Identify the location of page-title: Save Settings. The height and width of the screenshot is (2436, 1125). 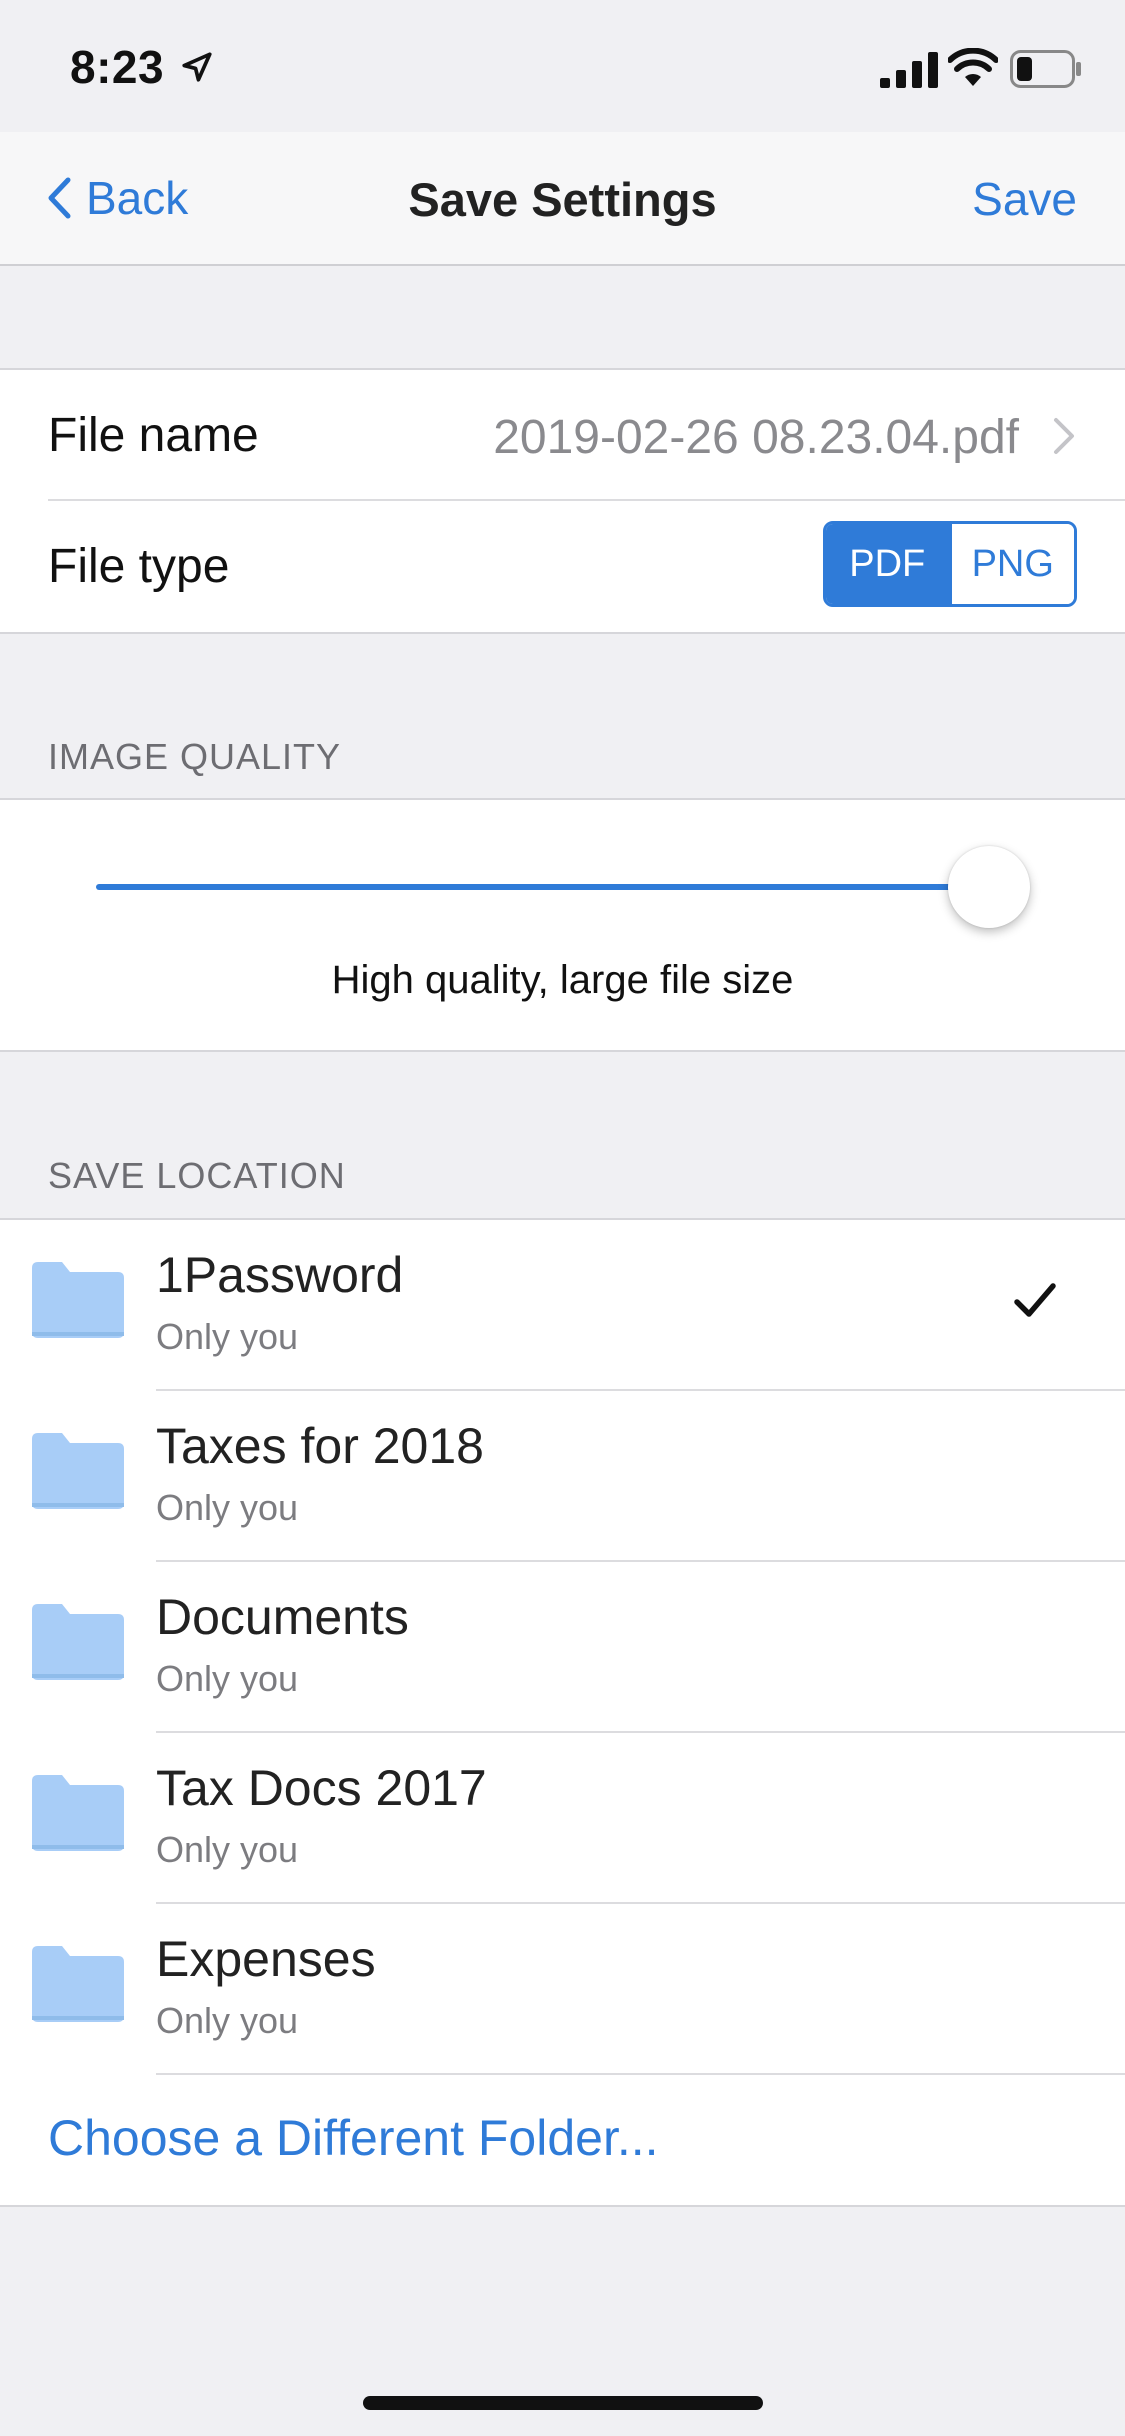
(562, 199).